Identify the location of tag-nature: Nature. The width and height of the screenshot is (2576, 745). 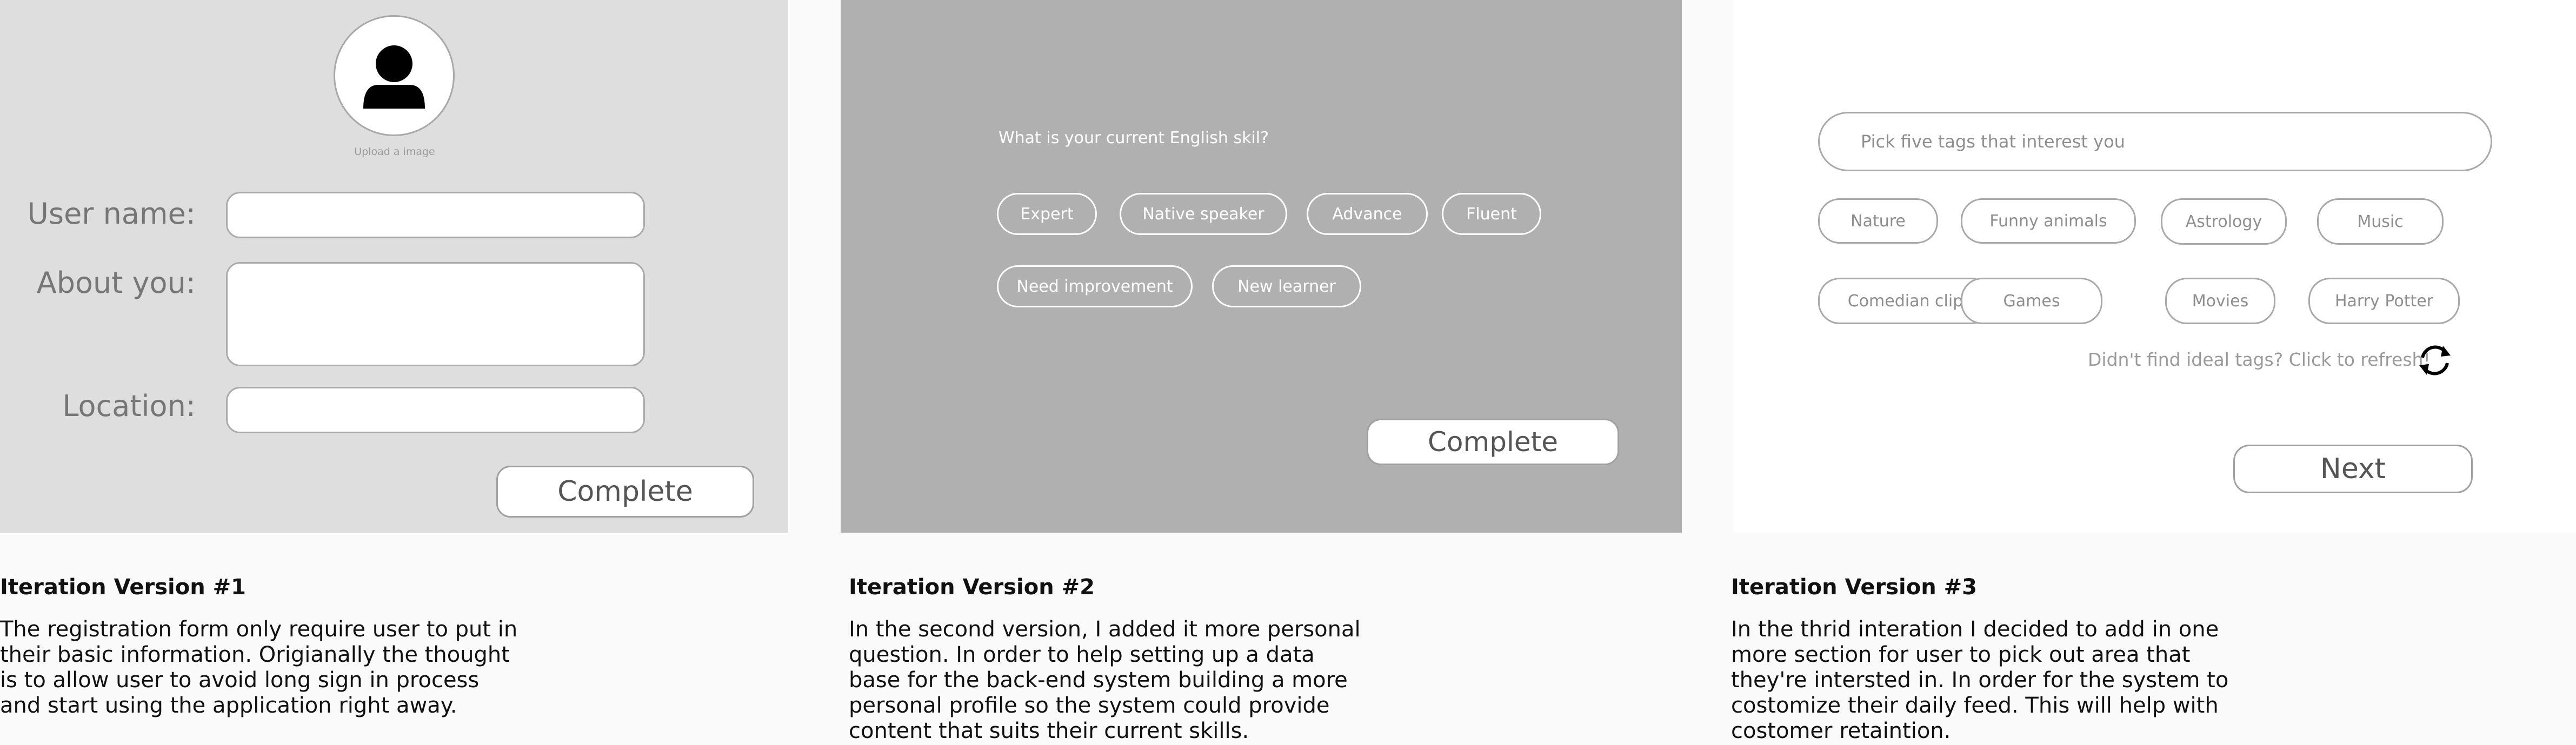
(1878, 221).